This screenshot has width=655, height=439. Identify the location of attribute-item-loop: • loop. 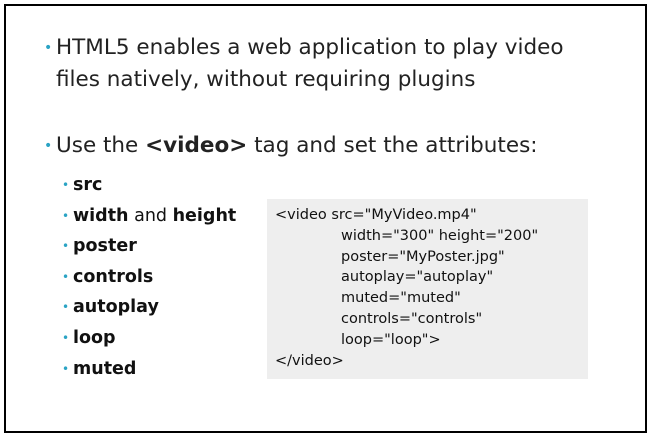
(149, 338).